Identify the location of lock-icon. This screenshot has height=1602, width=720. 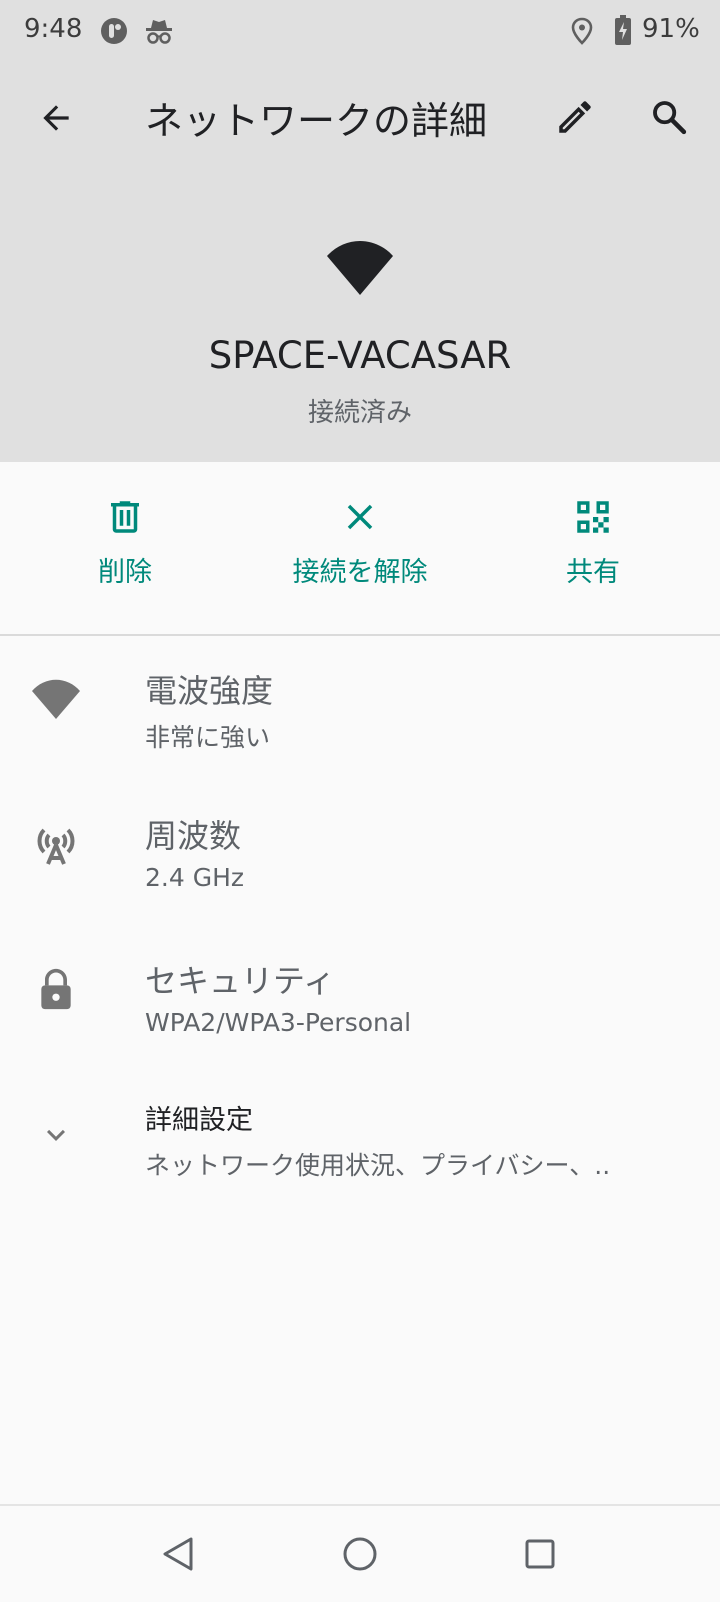
(56, 989).